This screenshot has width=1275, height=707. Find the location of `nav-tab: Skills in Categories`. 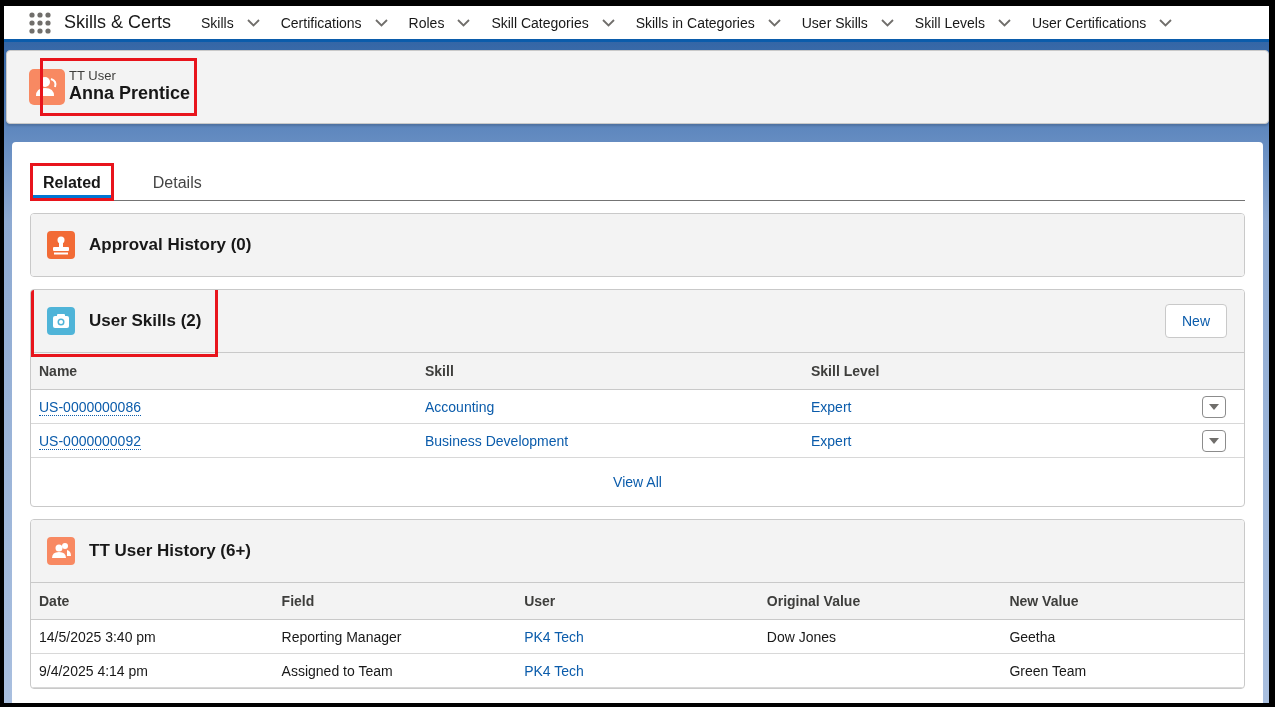

nav-tab: Skills in Categories is located at coordinates (695, 22).